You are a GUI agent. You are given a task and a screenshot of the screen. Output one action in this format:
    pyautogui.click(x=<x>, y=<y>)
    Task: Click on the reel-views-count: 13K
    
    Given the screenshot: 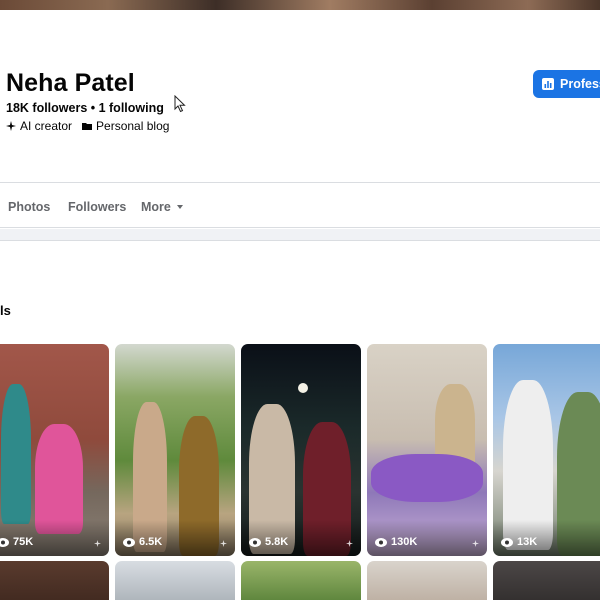 What is the action you would take?
    pyautogui.click(x=527, y=542)
    